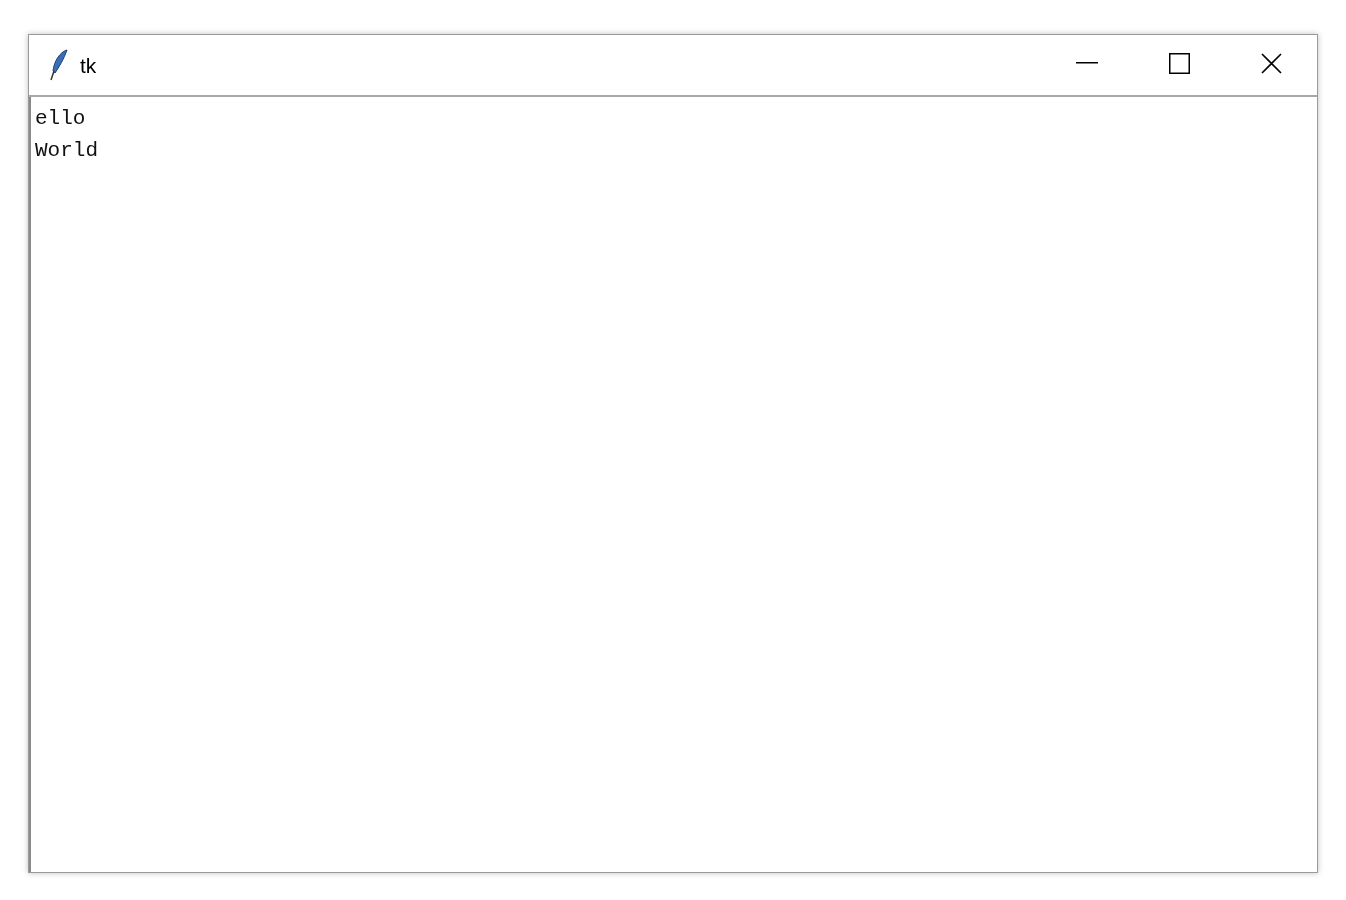 Image resolution: width=1346 pixels, height=900 pixels. I want to click on minimize-icon, so click(1087, 63).